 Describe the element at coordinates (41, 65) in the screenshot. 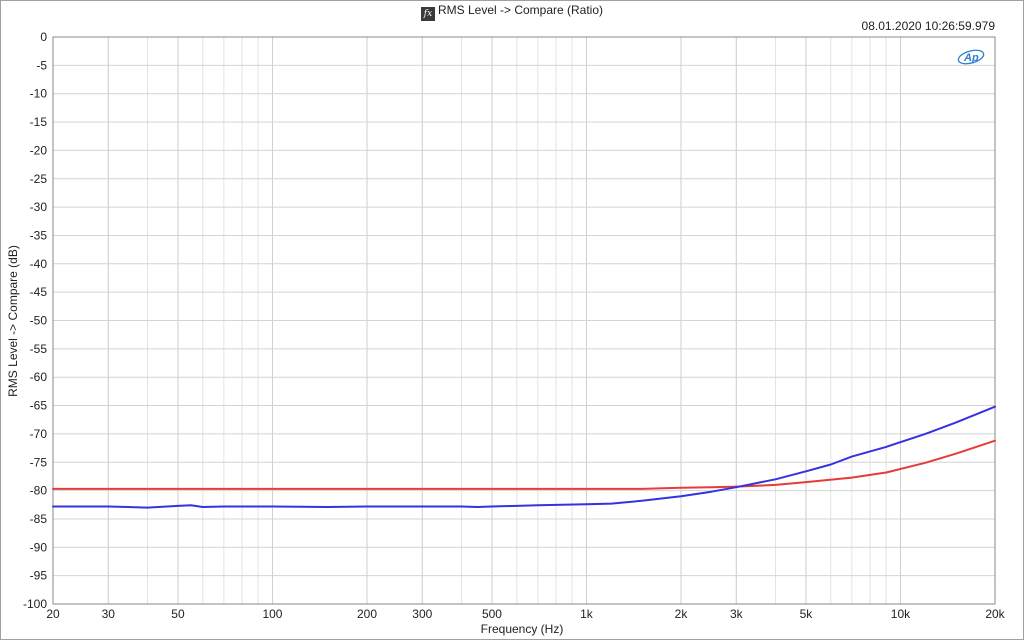

I see `y-tick-label: -5` at that location.